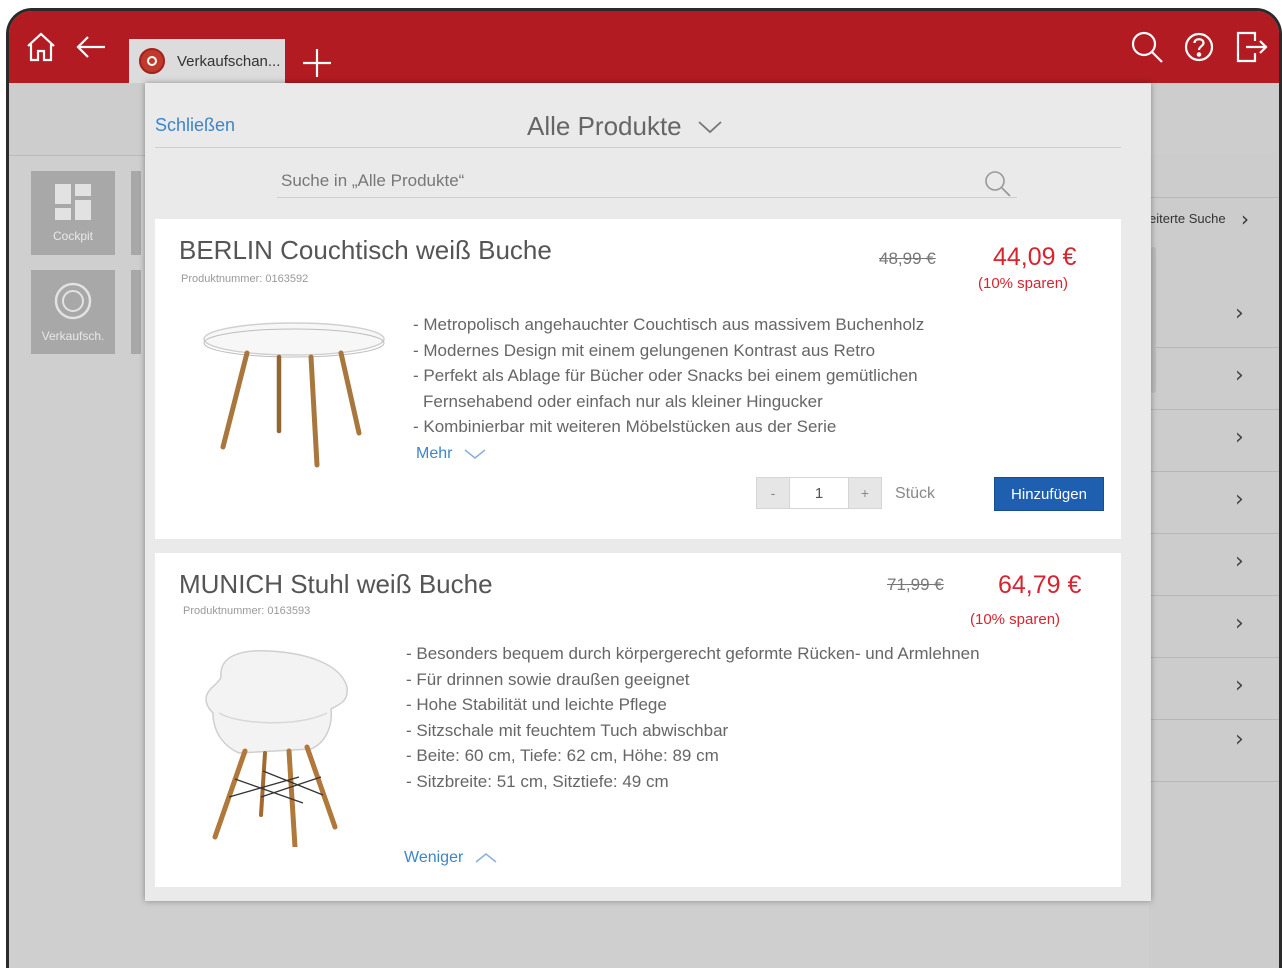 The width and height of the screenshot is (1282, 968). I want to click on new-price: 64,79 €, so click(1040, 585).